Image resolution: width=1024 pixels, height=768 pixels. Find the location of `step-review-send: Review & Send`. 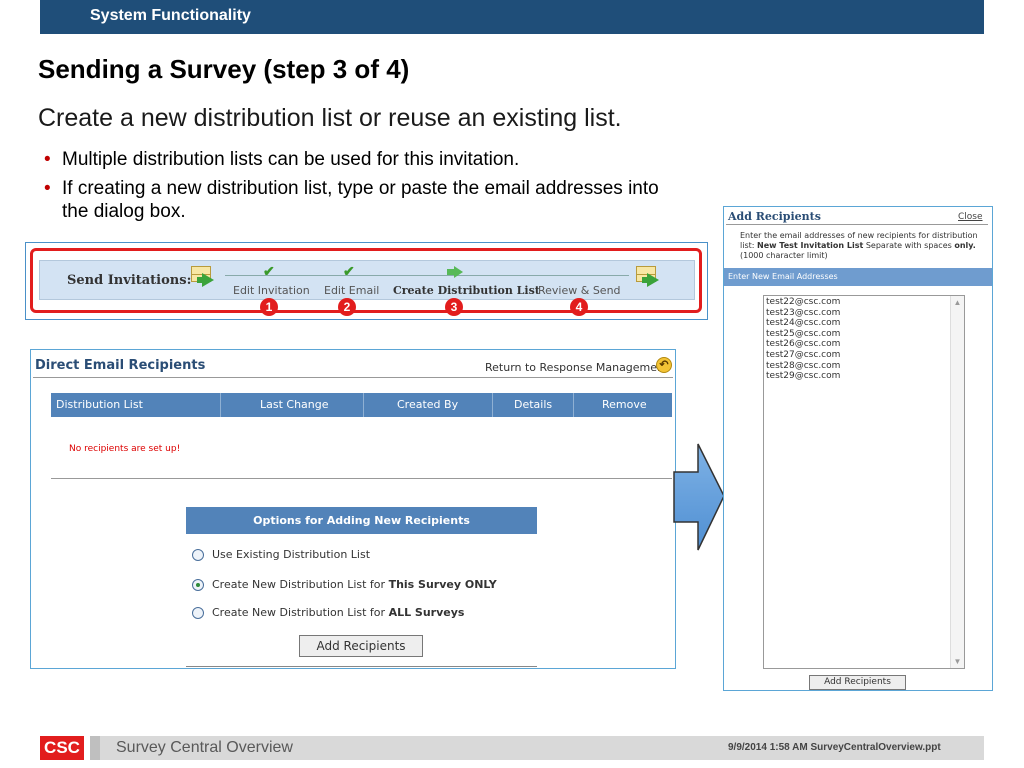

step-review-send: Review & Send is located at coordinates (579, 290).